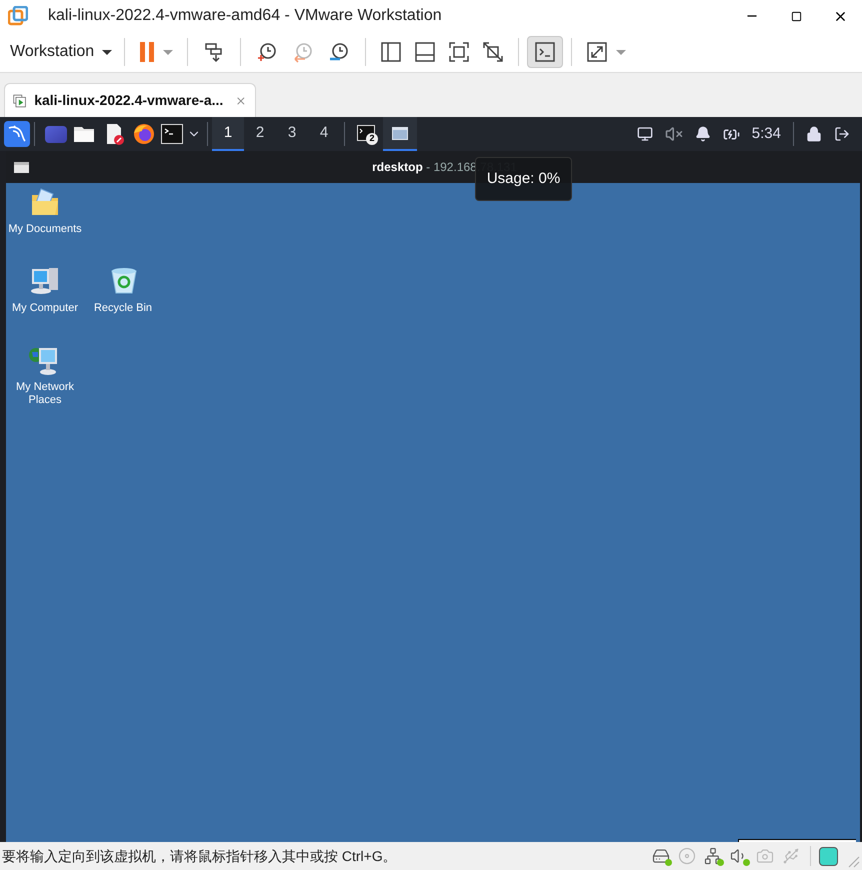 The image size is (862, 870). I want to click on rdesktop-title: rdesktop, so click(397, 167).